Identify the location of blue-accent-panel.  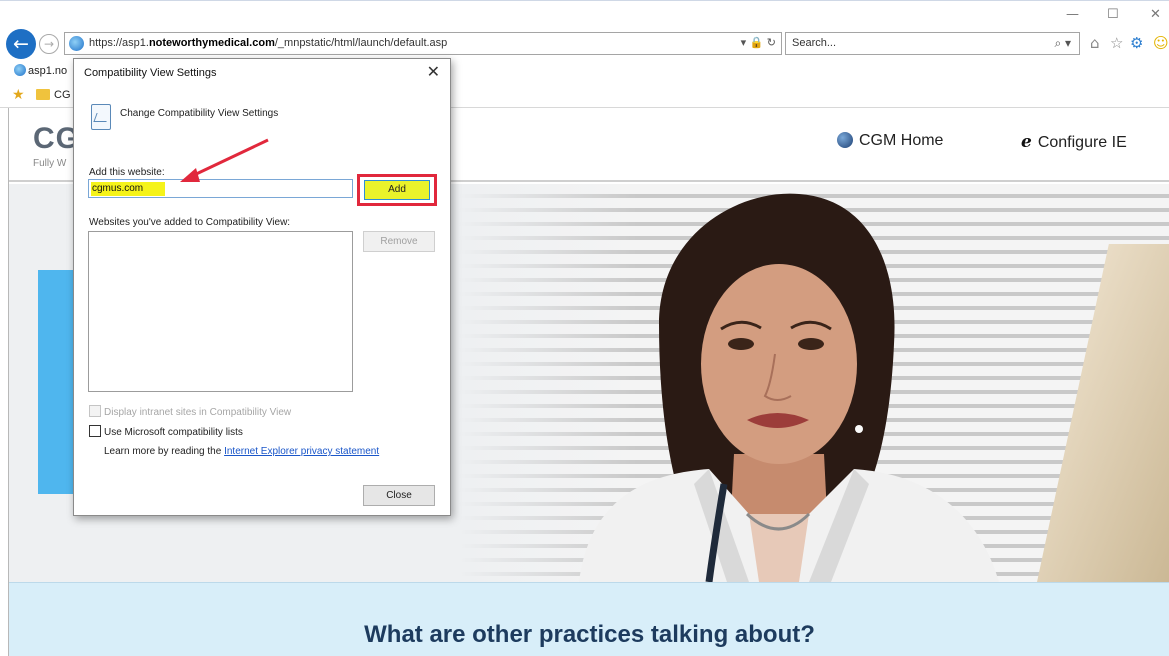
(58, 382).